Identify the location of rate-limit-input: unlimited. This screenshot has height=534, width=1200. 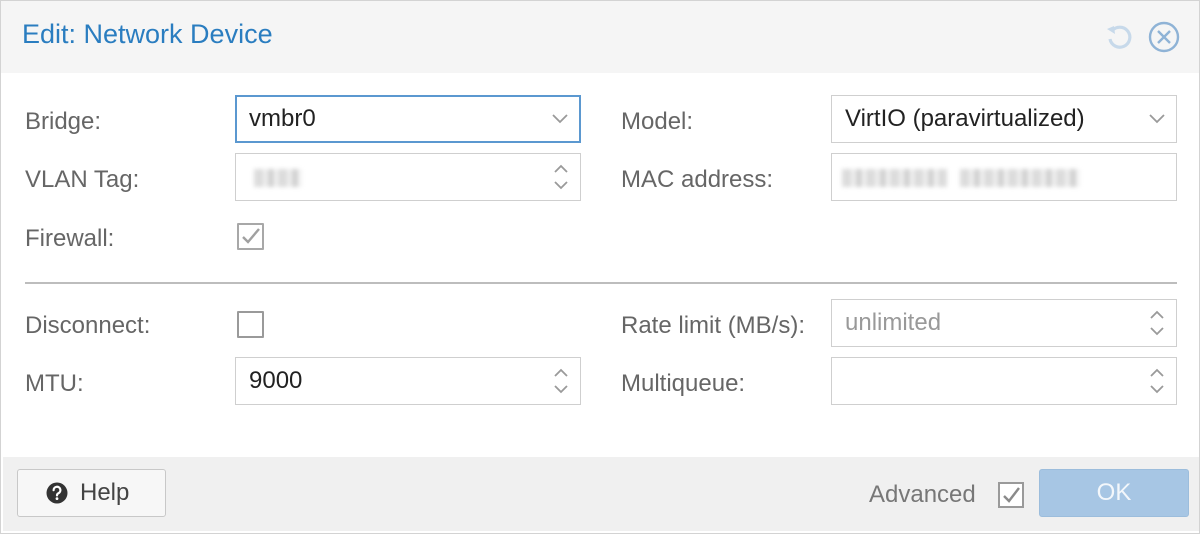
(1004, 323).